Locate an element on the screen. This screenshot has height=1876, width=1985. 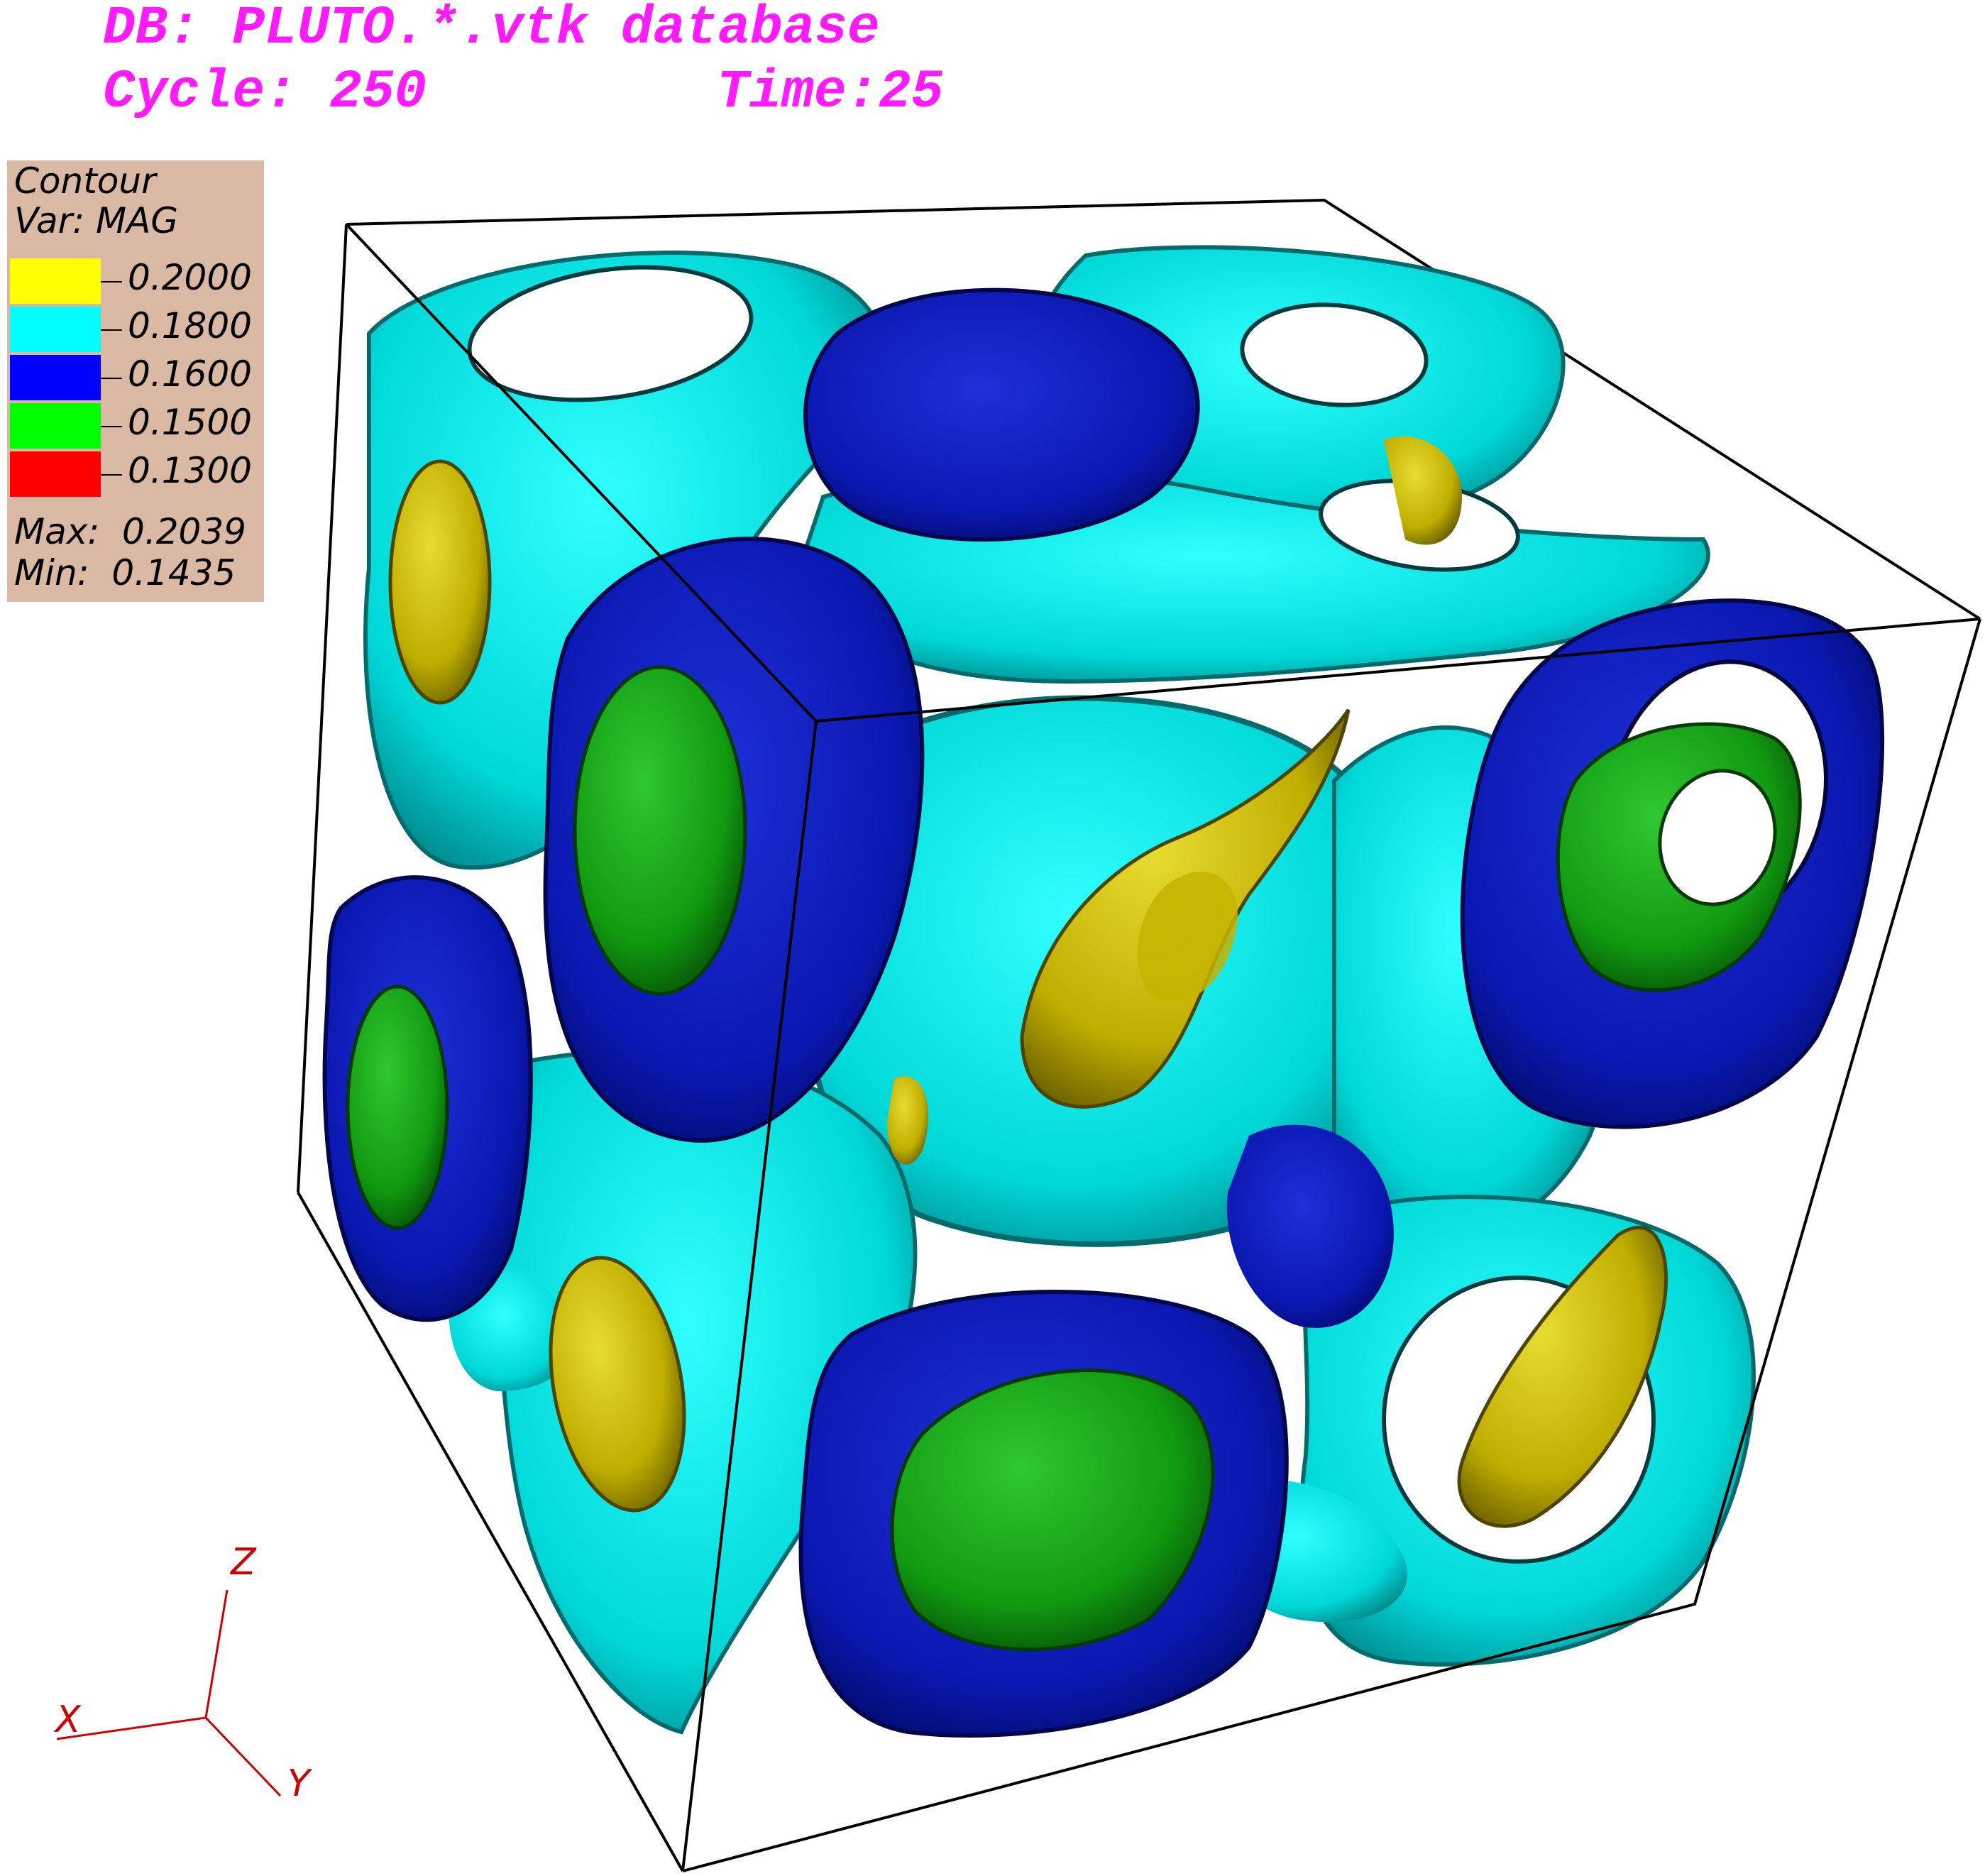
z-axis-line is located at coordinates (216, 1654).